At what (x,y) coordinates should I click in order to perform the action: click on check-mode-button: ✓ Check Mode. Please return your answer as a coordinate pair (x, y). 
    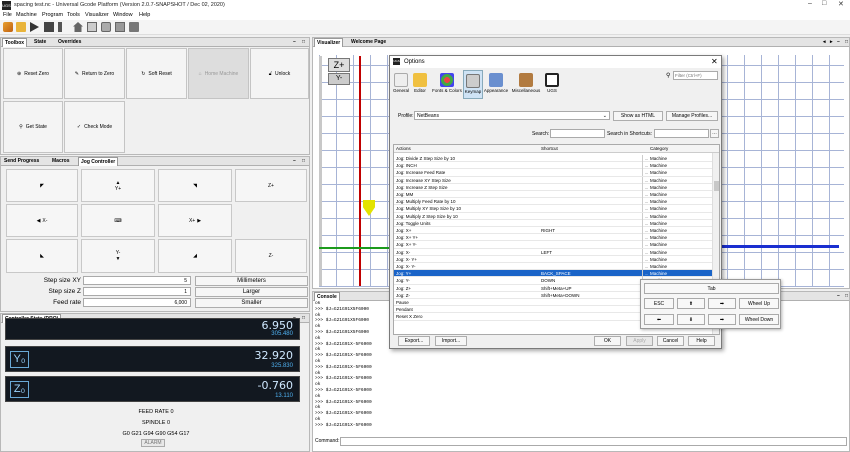
    Looking at the image, I should click on (94, 127).